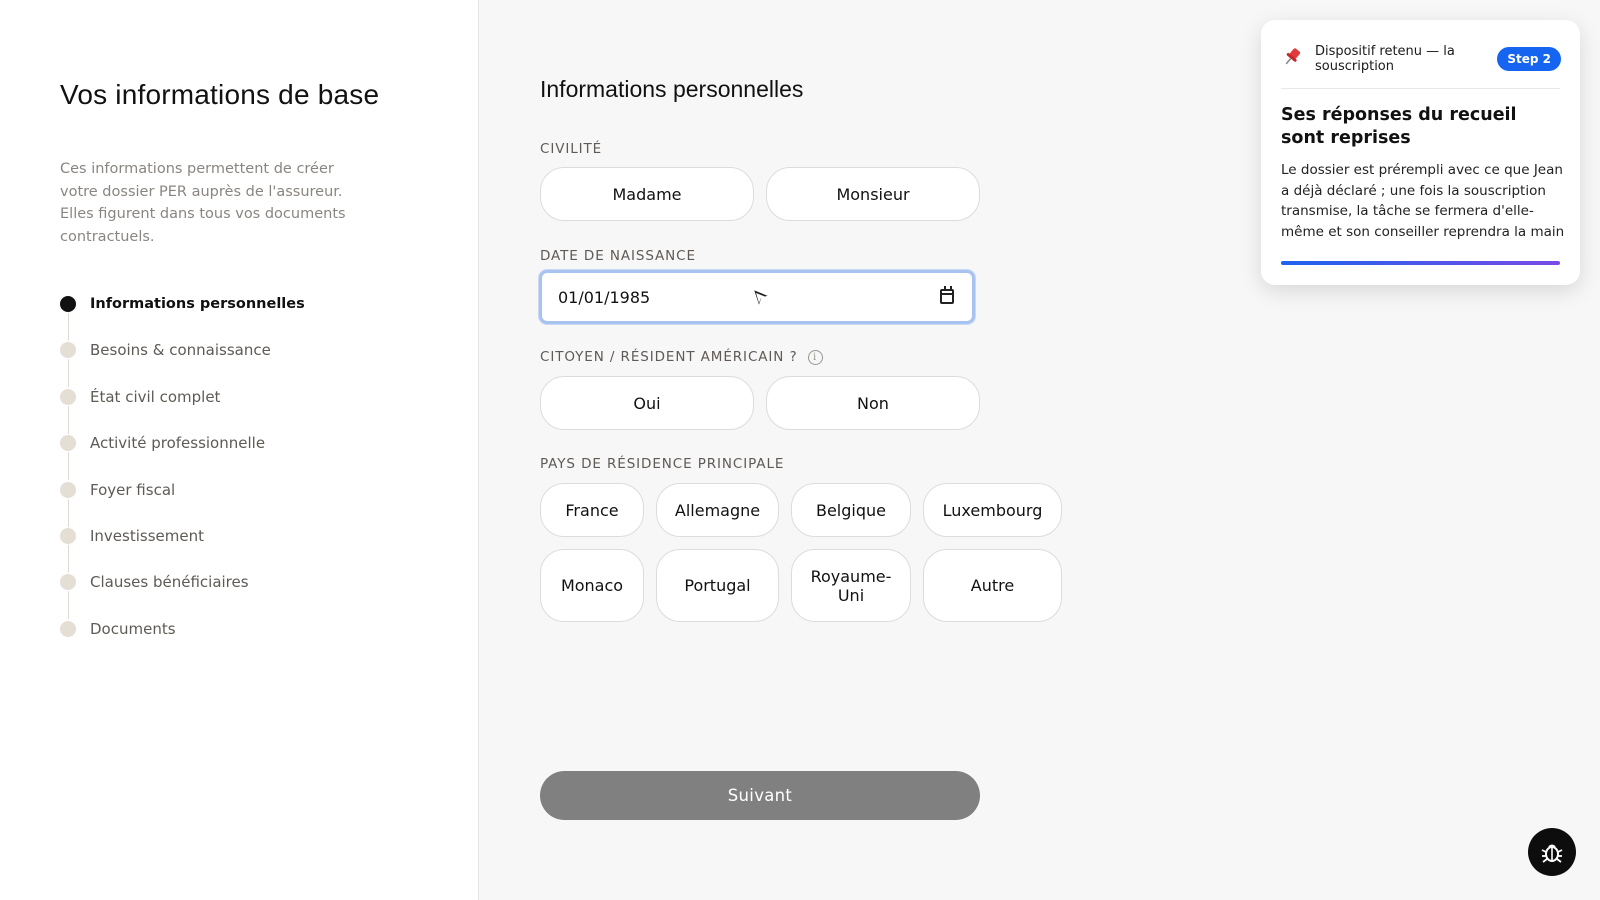 The width and height of the screenshot is (1600, 900). Describe the element at coordinates (851, 510) in the screenshot. I see `country-belgique-button: Belgique` at that location.